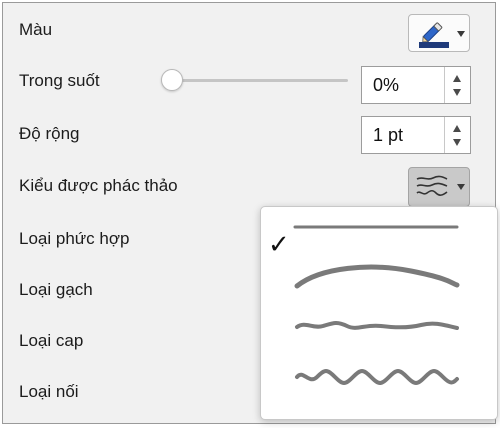  I want to click on sketch-option-scribble, so click(379, 380).